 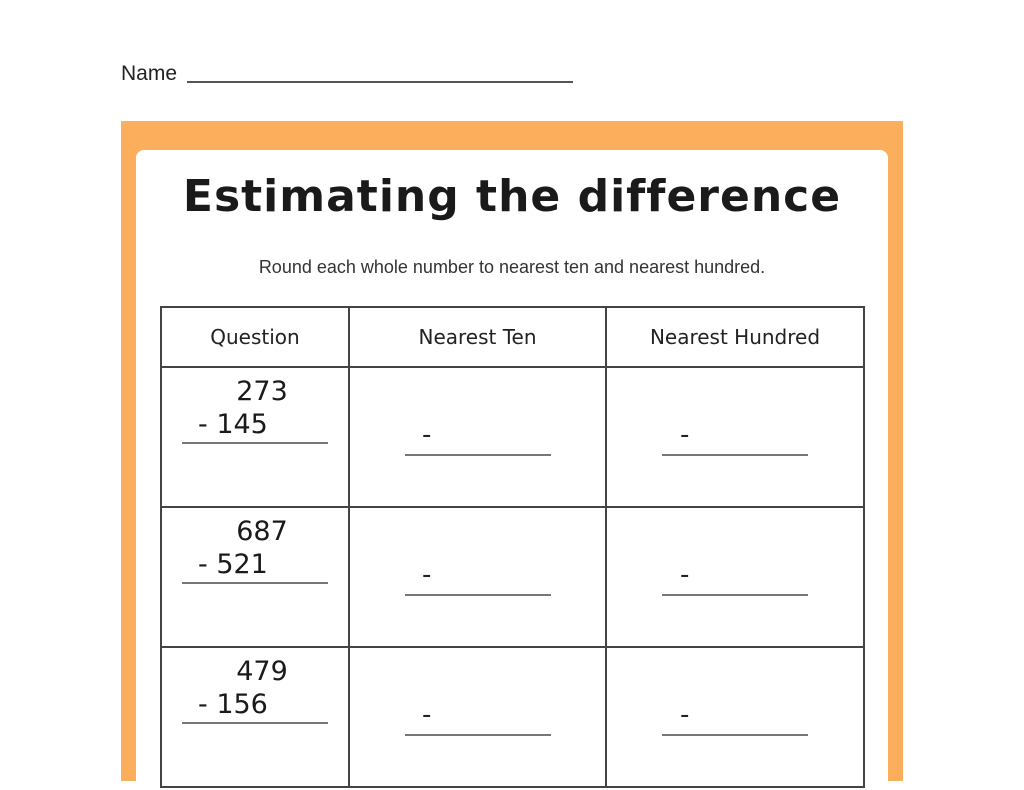 I want to click on table-header-row: Question Nearest Ten Nearest Hundred, so click(x=512, y=337).